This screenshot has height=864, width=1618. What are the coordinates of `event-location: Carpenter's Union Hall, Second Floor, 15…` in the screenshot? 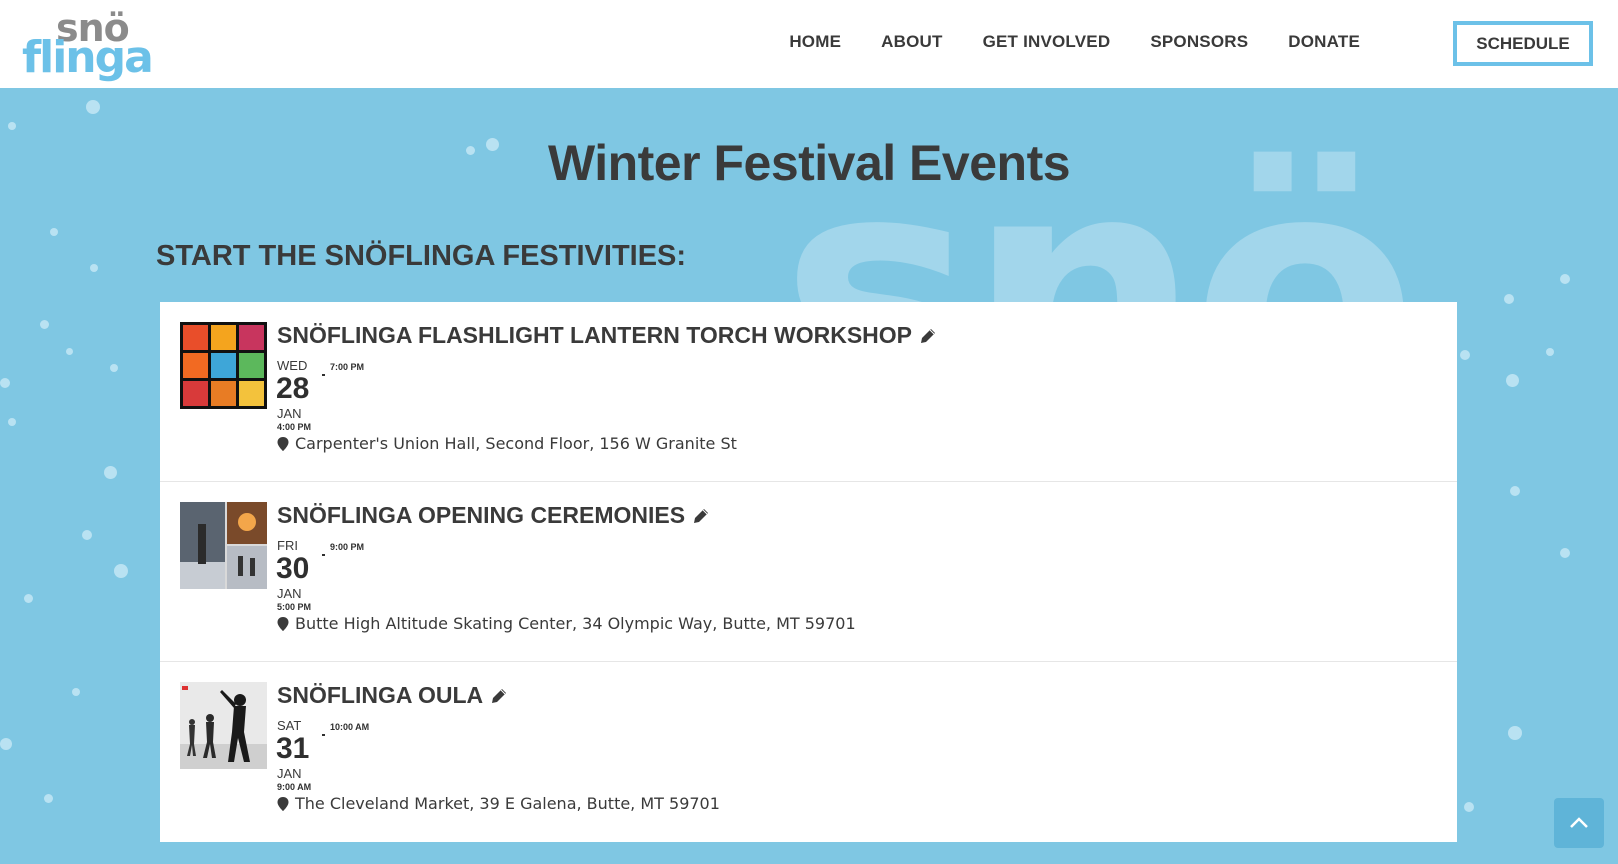 It's located at (507, 443).